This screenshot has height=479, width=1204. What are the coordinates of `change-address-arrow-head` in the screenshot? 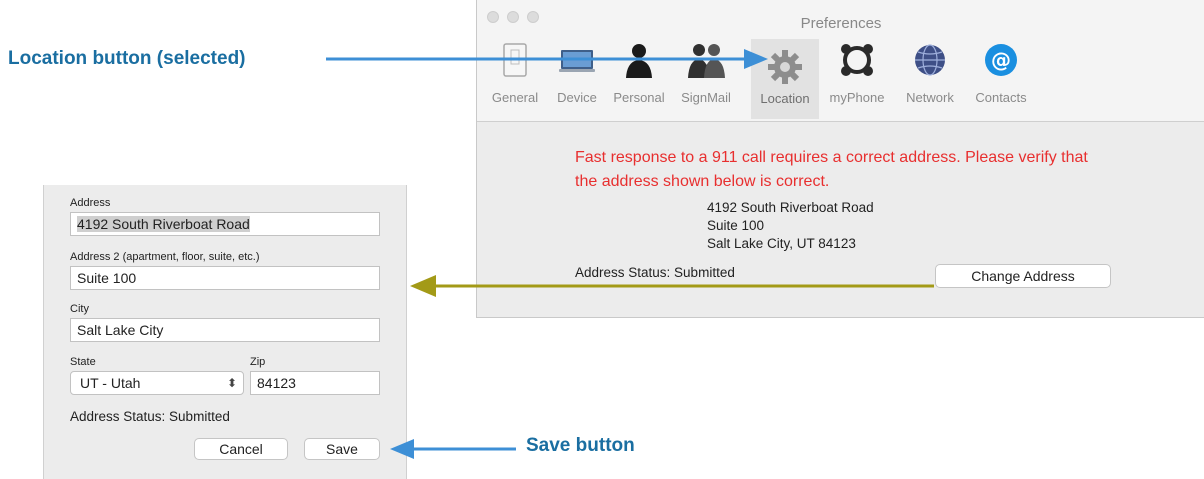 It's located at (423, 286).